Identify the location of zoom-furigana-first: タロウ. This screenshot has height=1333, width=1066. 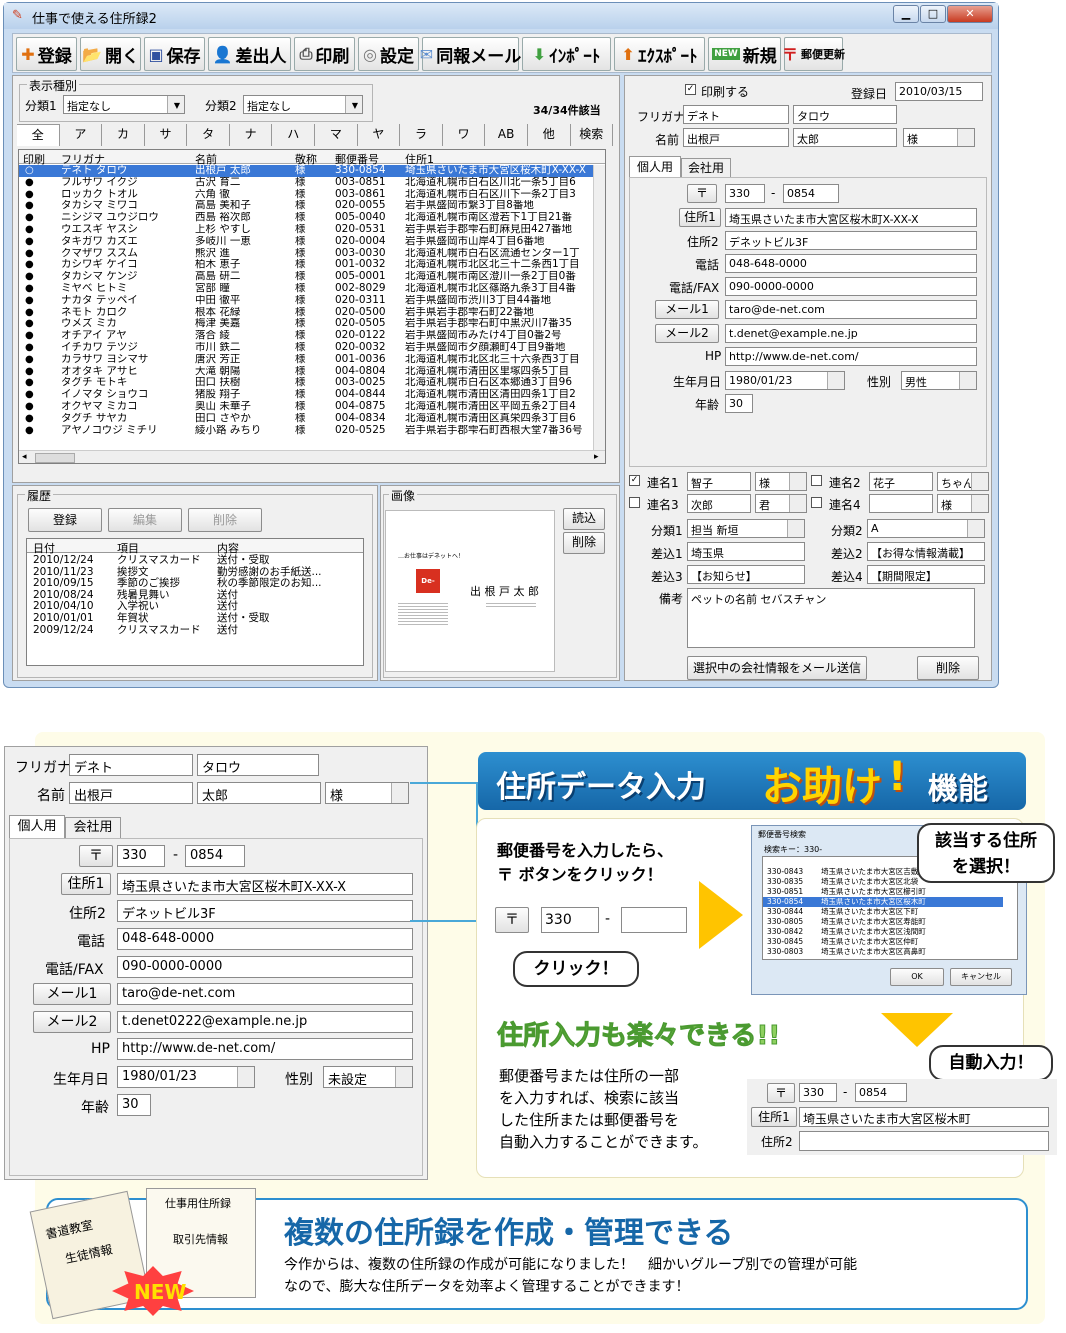
(258, 765).